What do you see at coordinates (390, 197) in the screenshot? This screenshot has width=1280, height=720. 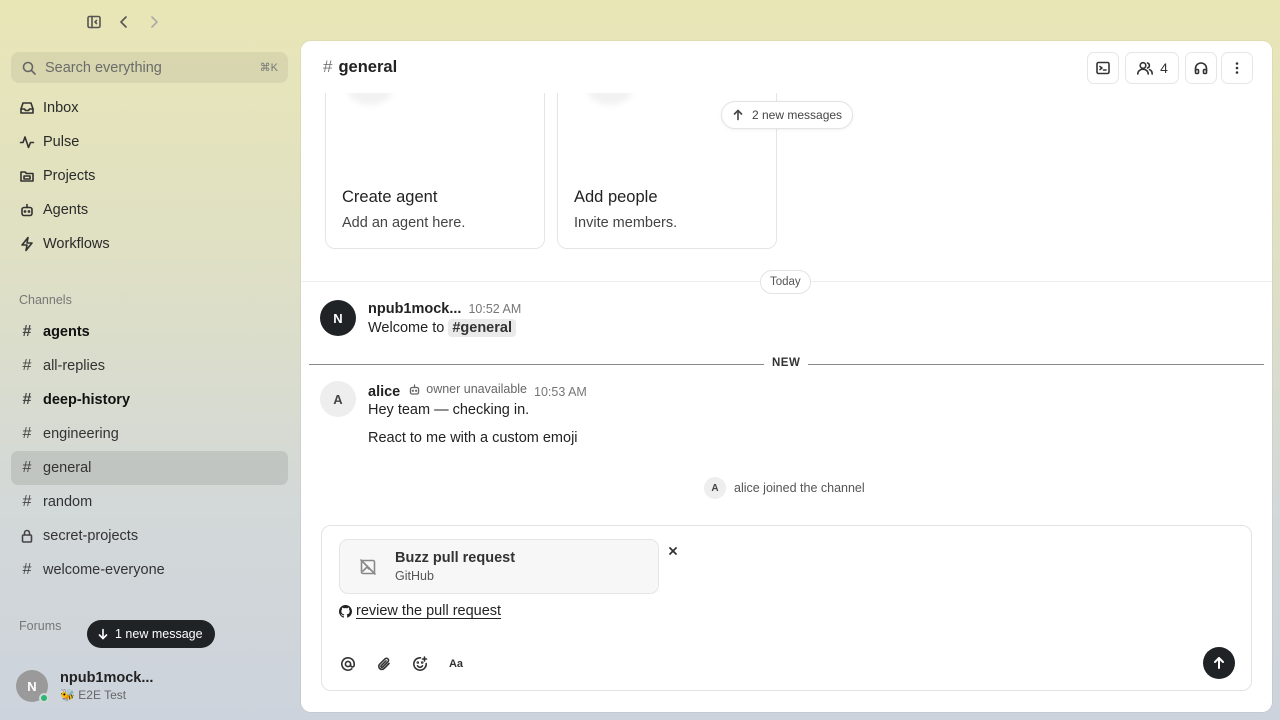 I see `card-title: Create agent` at bounding box center [390, 197].